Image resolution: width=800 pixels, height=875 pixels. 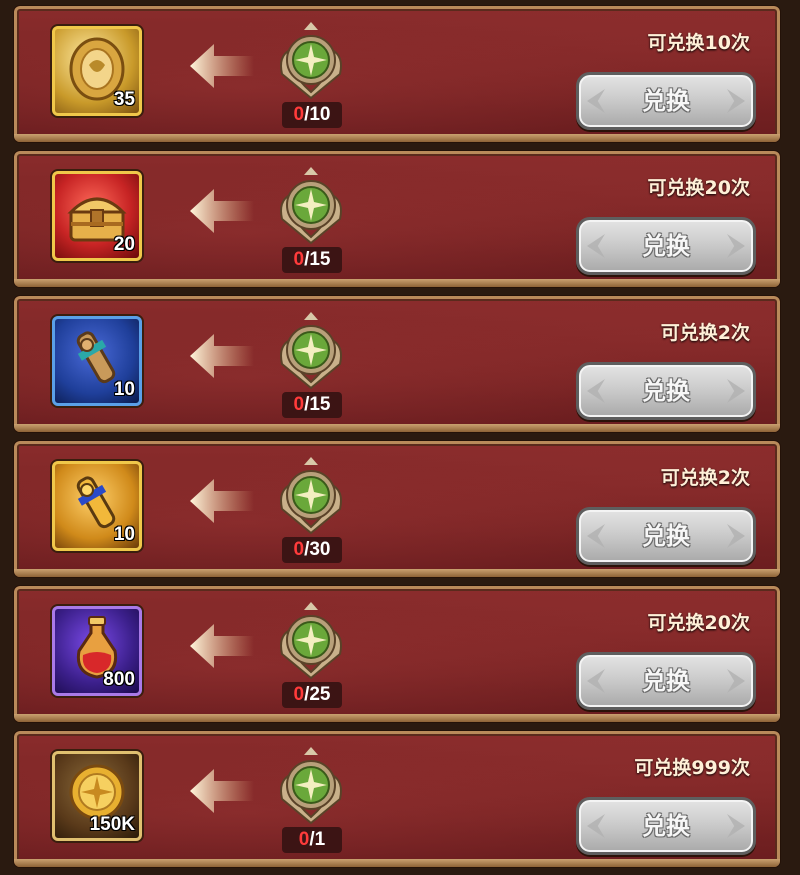 What do you see at coordinates (317, 839) in the screenshot?
I see `cost-total: /1` at bounding box center [317, 839].